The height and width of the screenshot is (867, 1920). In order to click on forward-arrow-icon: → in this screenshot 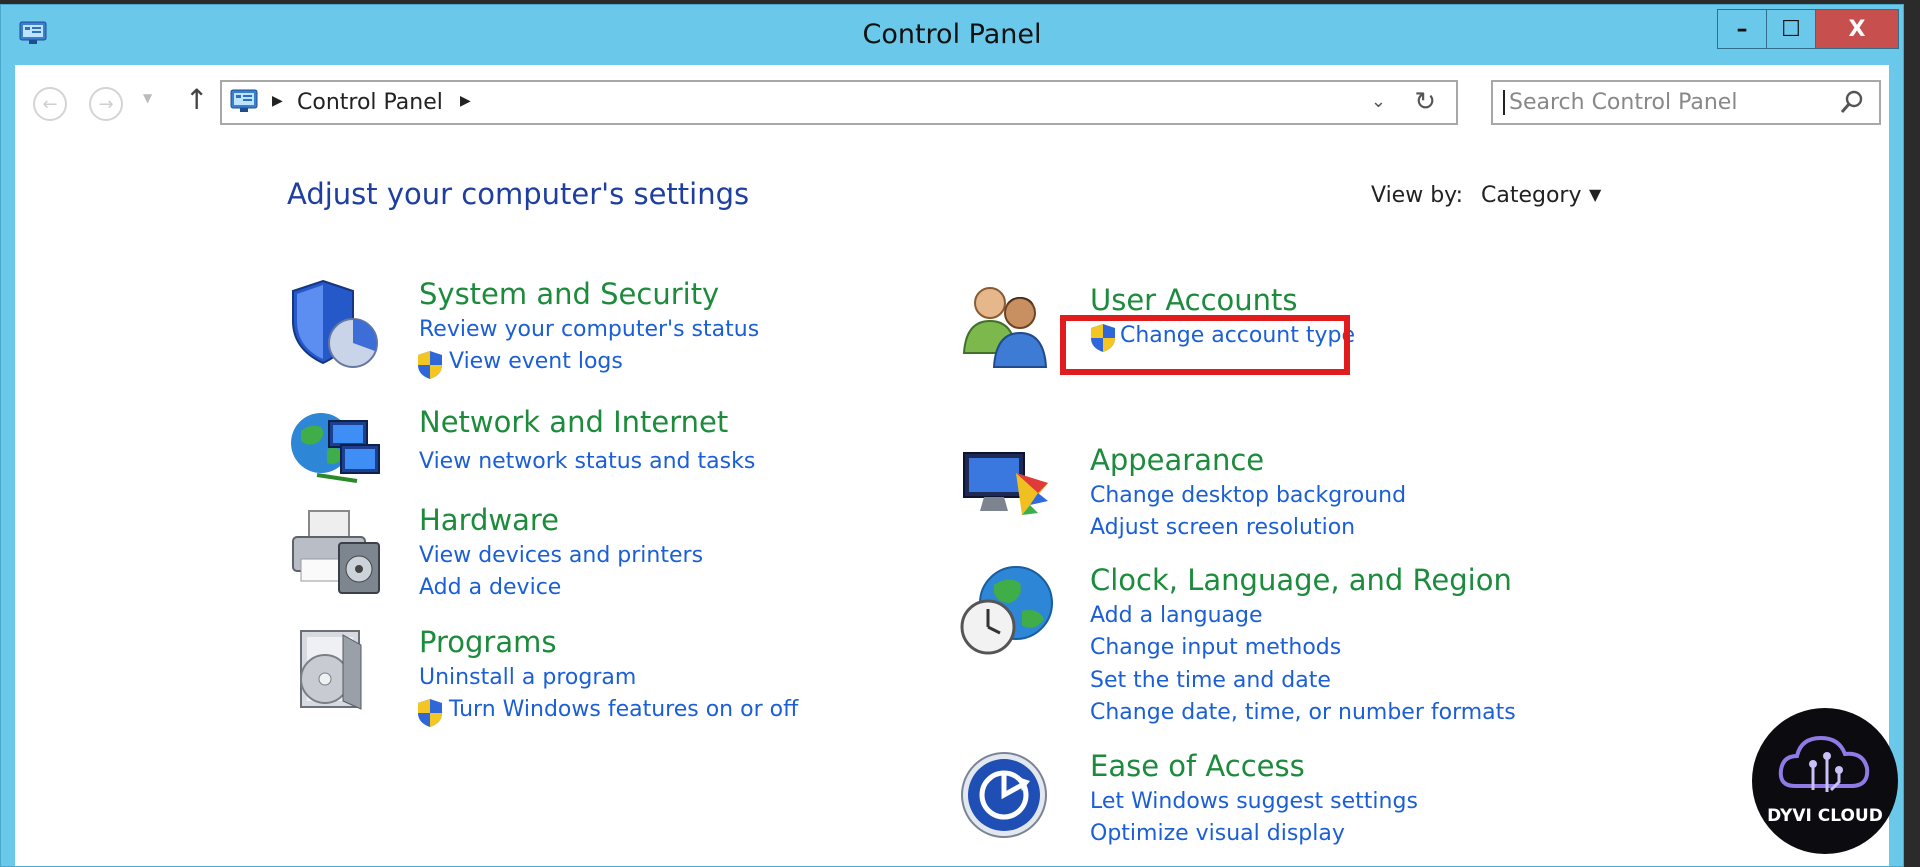, I will do `click(106, 104)`.